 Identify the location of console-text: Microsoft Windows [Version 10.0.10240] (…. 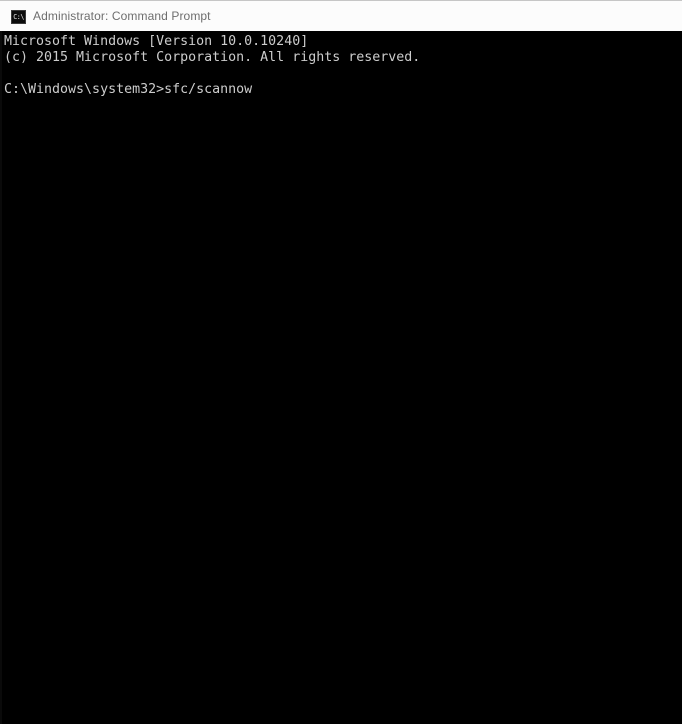
(212, 65).